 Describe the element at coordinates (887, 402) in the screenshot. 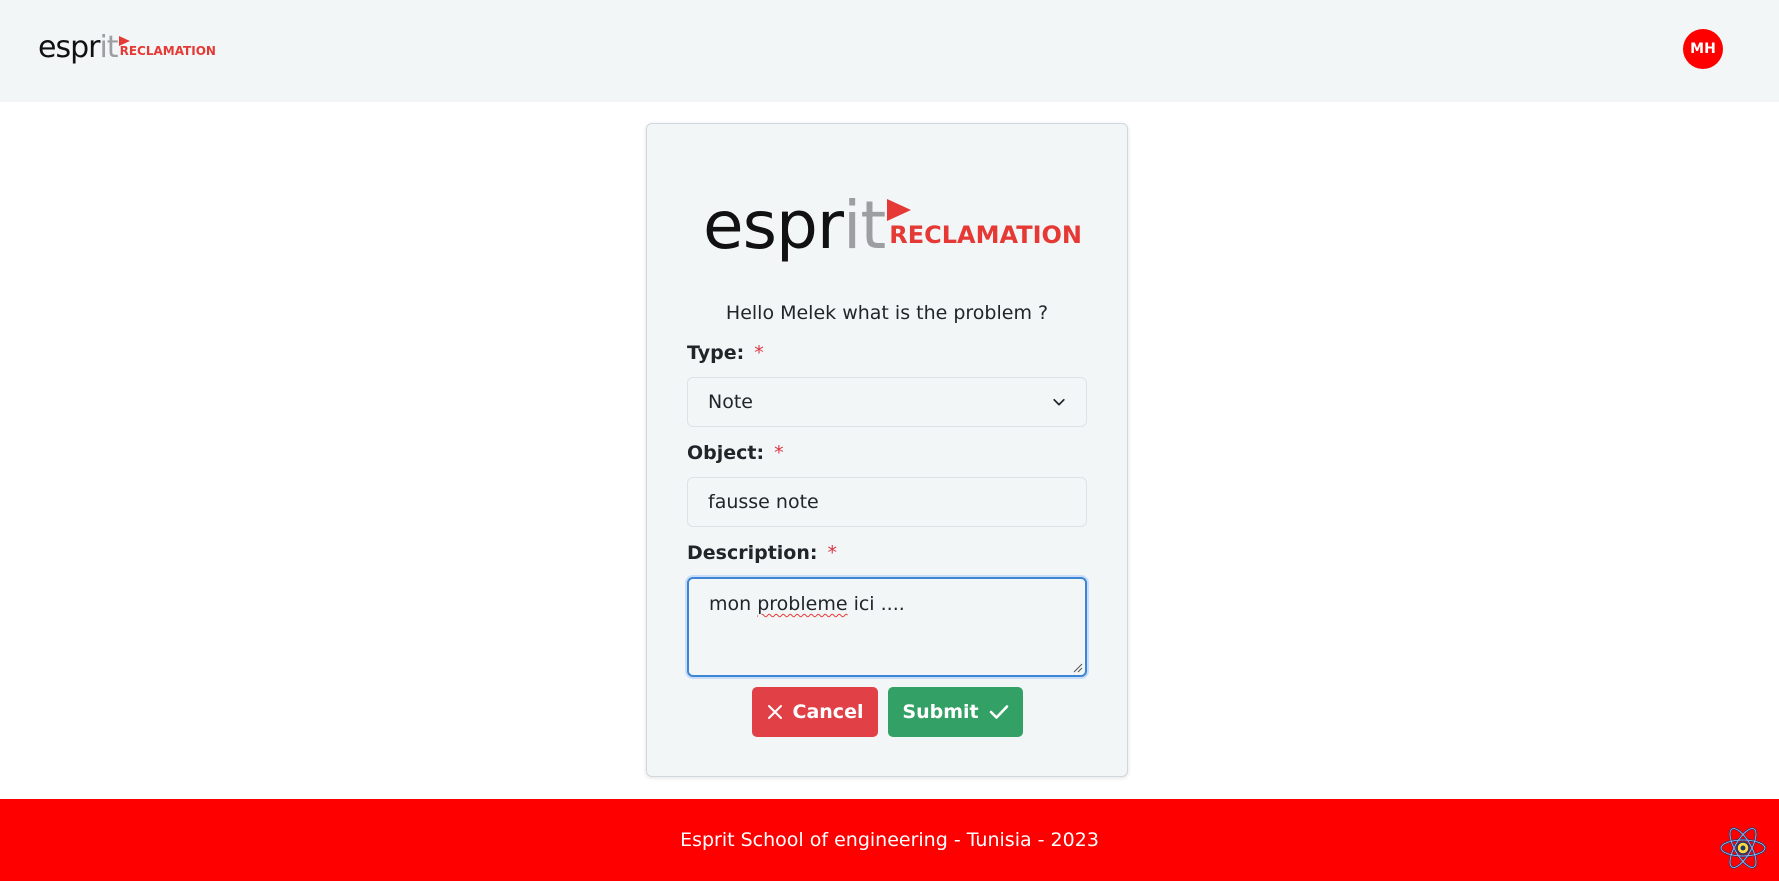

I see `type-select: Note` at that location.